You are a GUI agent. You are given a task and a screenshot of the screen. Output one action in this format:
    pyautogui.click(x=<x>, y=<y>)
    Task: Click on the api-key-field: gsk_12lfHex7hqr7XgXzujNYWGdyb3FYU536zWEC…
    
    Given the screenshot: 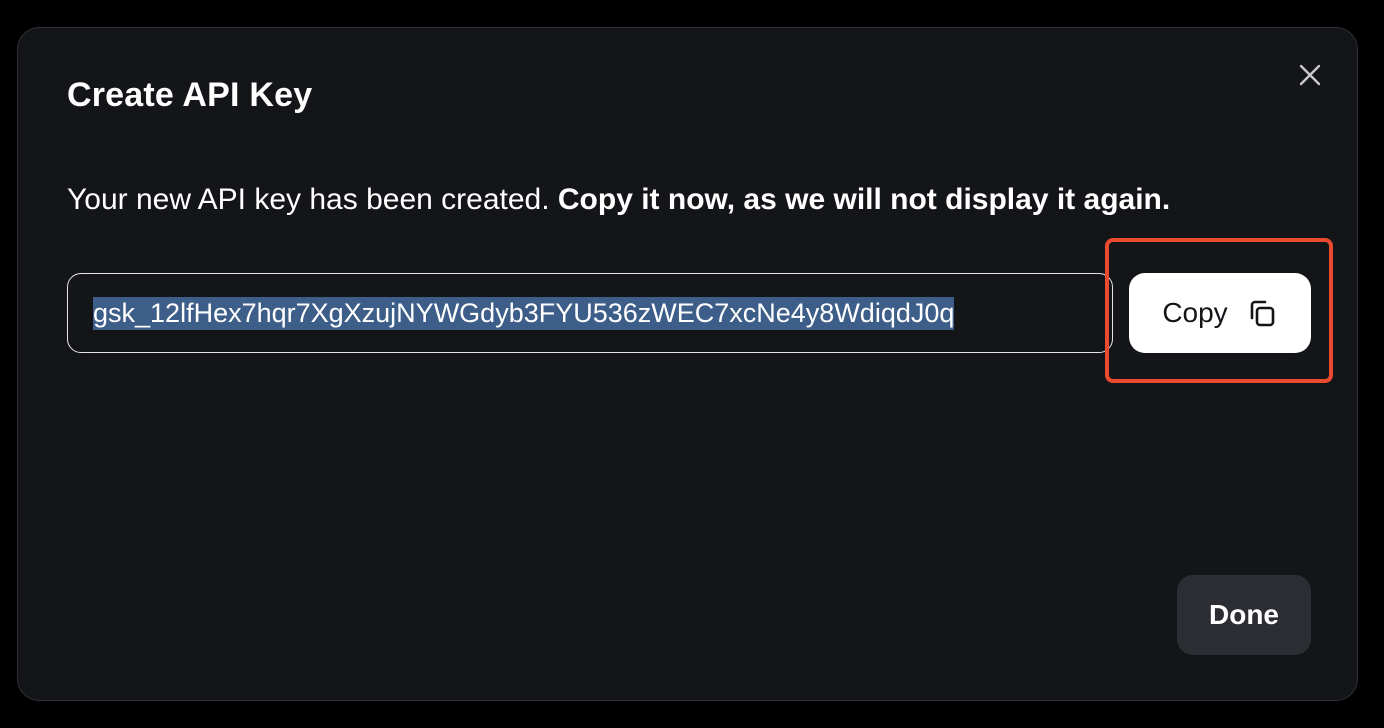 What is the action you would take?
    pyautogui.click(x=590, y=313)
    